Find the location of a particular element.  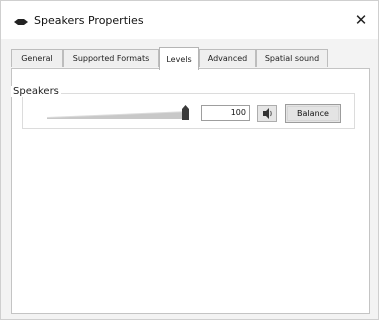

speaker-mute-icon is located at coordinates (267, 113).